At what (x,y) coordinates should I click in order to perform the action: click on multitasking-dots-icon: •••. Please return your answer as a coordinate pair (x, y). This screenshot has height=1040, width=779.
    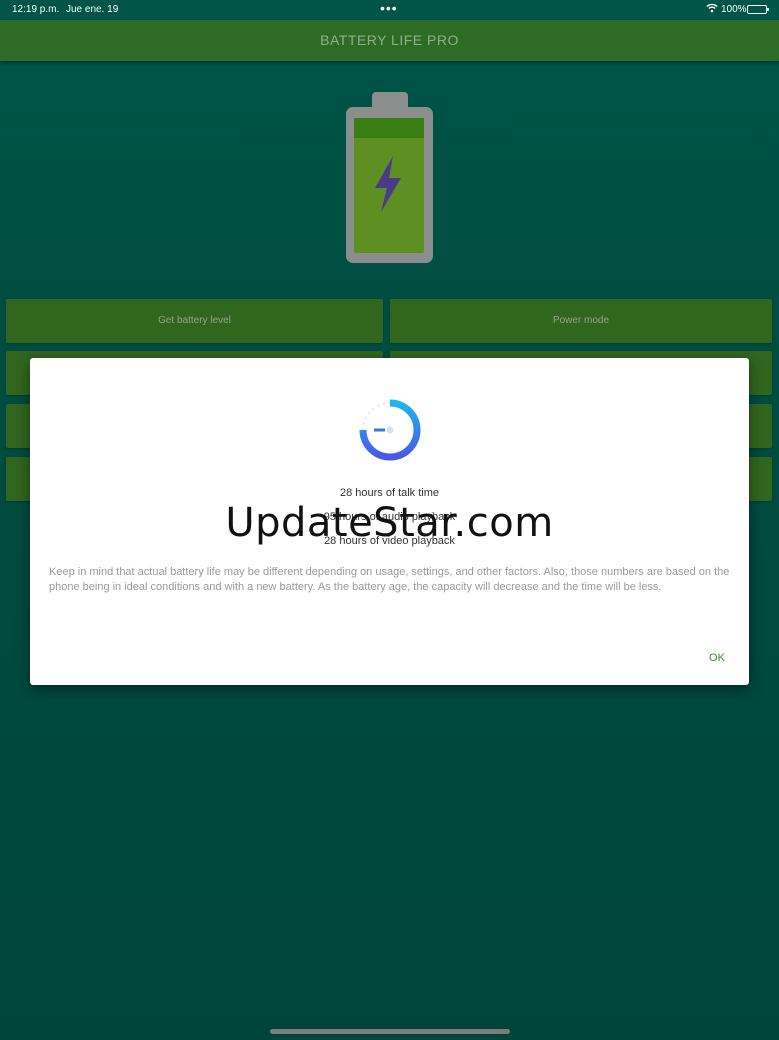
    Looking at the image, I should click on (389, 8).